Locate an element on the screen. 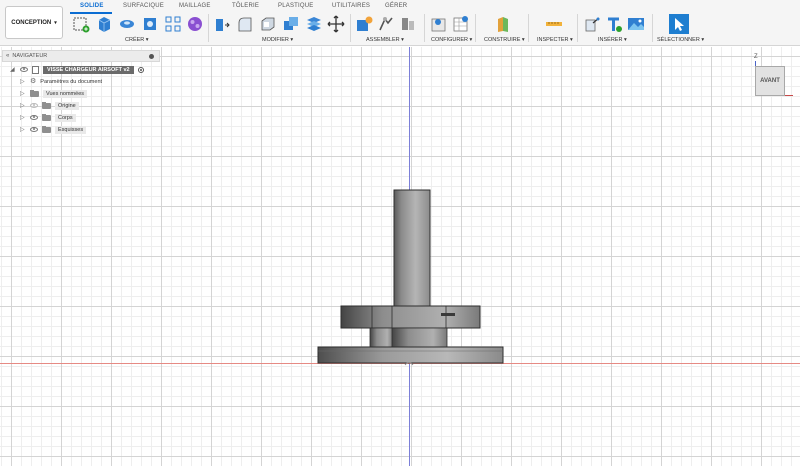 Image resolution: width=800 pixels, height=466 pixels. offset-plane-button is located at coordinates (503, 24).